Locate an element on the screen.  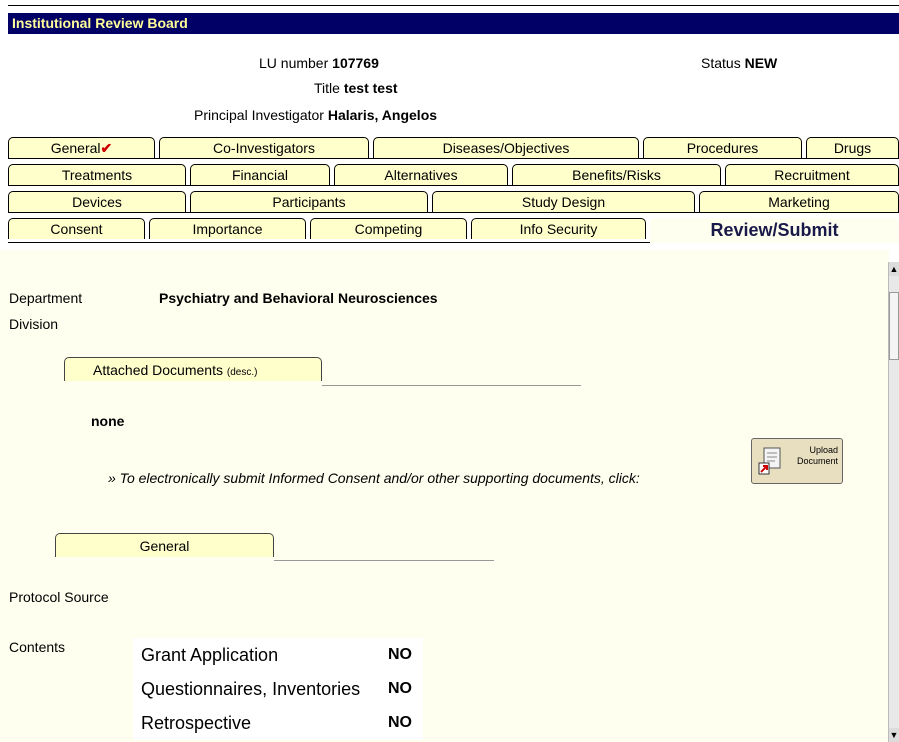
scroll-down-arrow-icon: ▼ is located at coordinates (894, 735).